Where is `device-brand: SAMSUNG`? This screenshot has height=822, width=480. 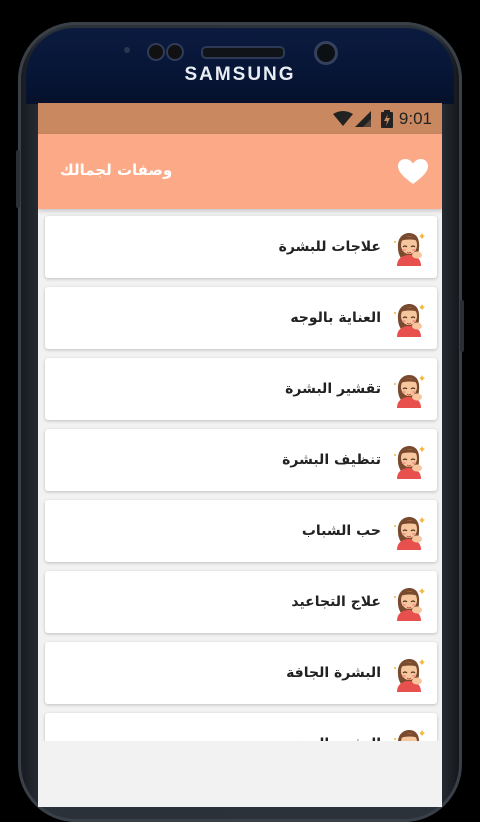
device-brand: SAMSUNG is located at coordinates (240, 74).